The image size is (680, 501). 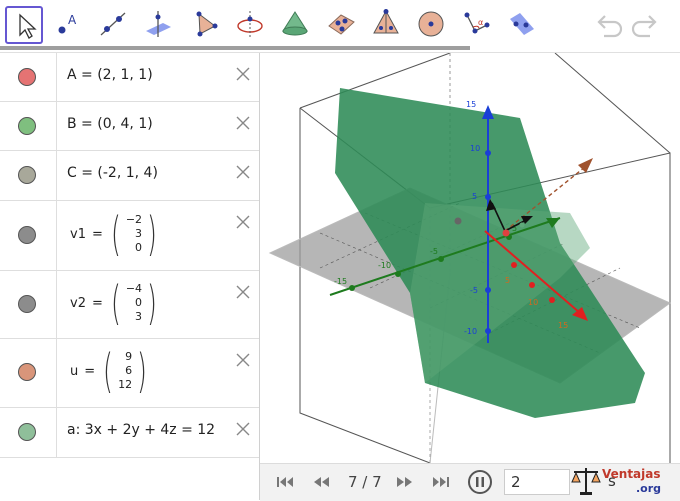 I want to click on toolbar: A α, so click(x=340, y=25).